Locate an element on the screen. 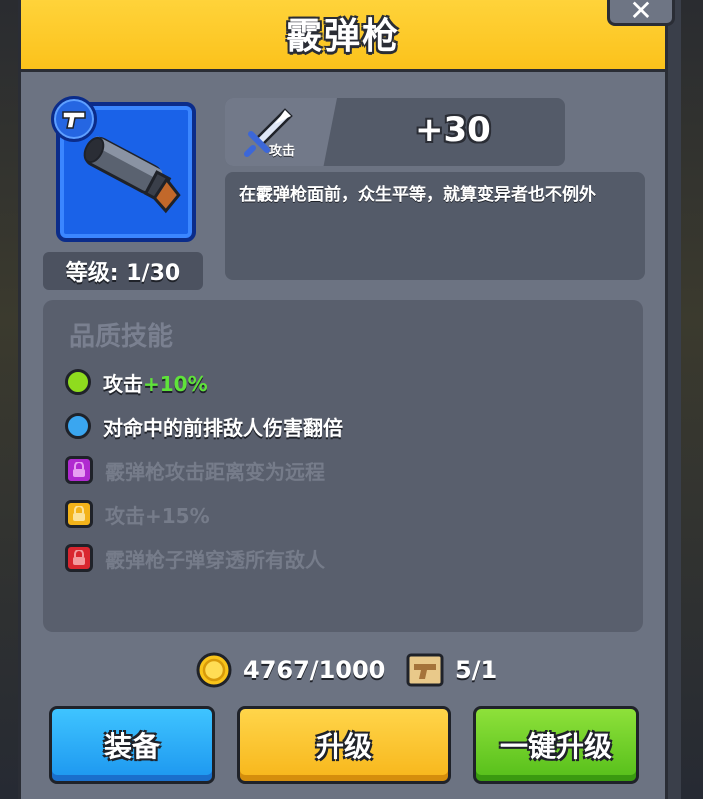 The width and height of the screenshot is (703, 799). weapon-description: 在霰弹枪面前，众生平等，就算变异者也不例外 is located at coordinates (435, 226).